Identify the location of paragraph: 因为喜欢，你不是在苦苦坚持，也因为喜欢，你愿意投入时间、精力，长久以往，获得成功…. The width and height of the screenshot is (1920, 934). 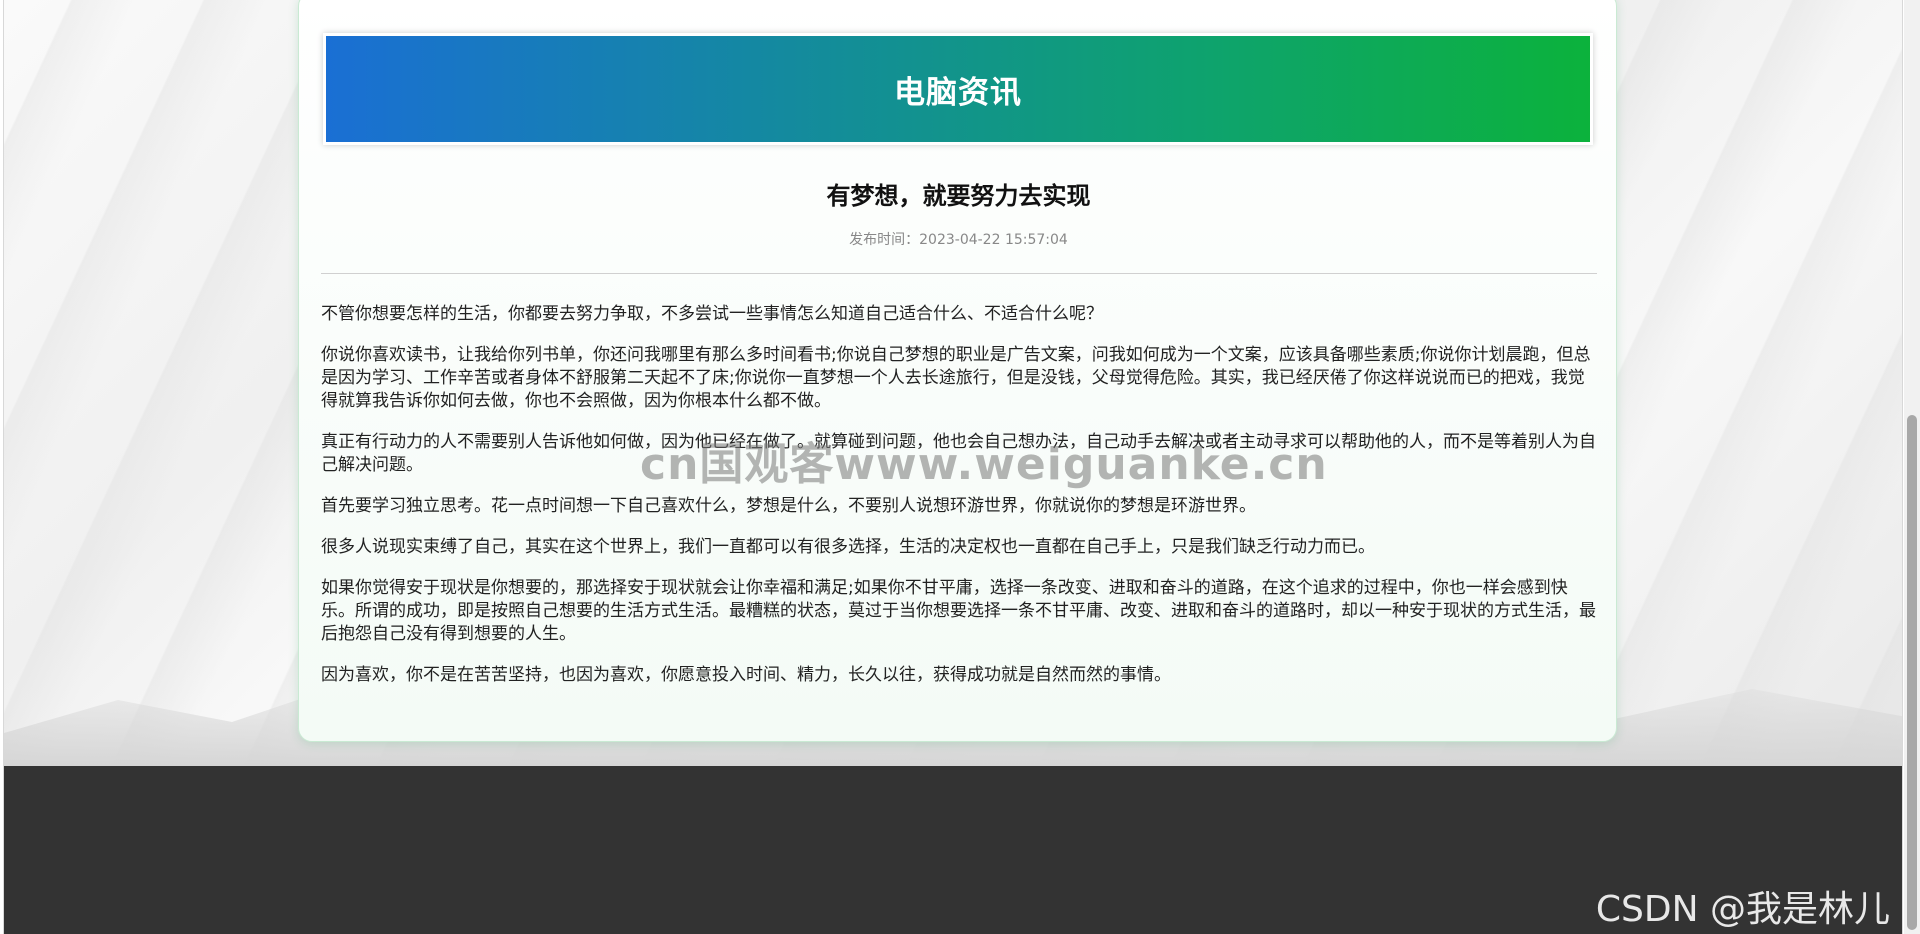
(746, 675).